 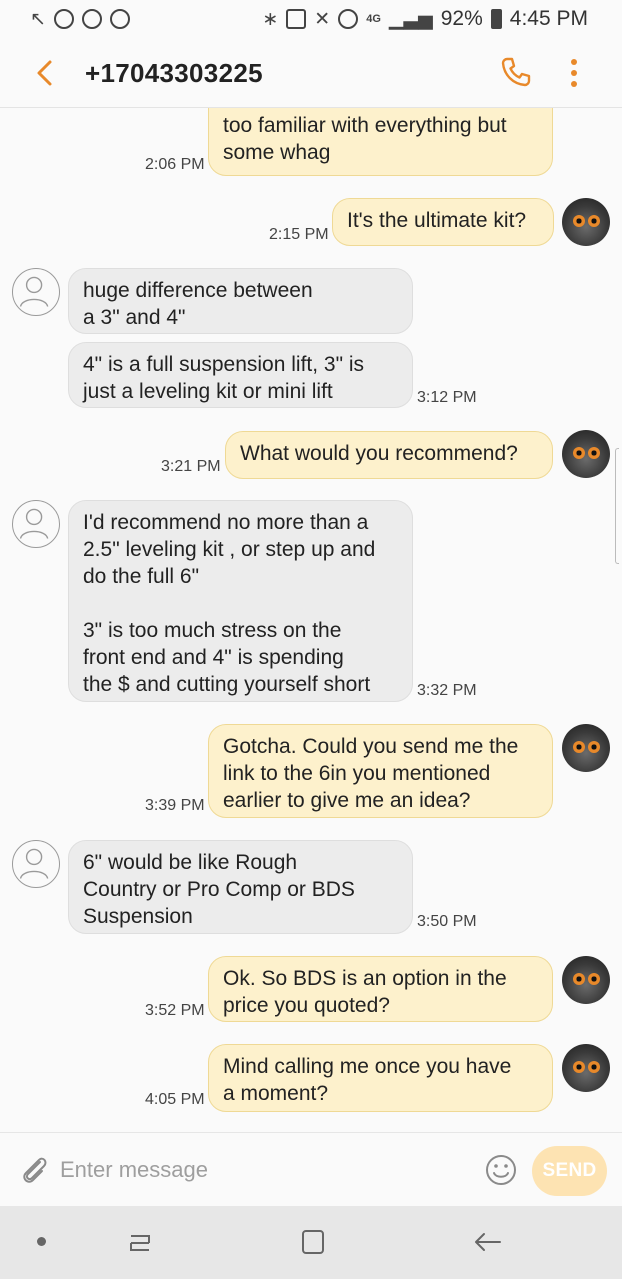 I want to click on more-options-icon, so click(x=574, y=73).